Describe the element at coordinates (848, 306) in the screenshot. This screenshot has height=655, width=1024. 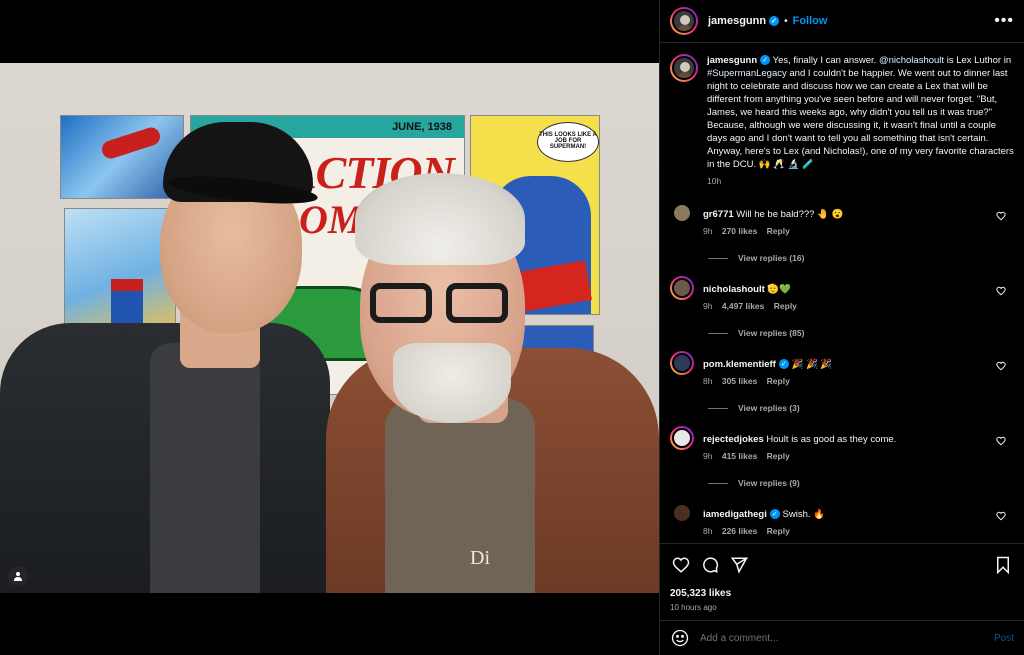
I see `comment-meta: 9h 4,497 likes Reply` at that location.